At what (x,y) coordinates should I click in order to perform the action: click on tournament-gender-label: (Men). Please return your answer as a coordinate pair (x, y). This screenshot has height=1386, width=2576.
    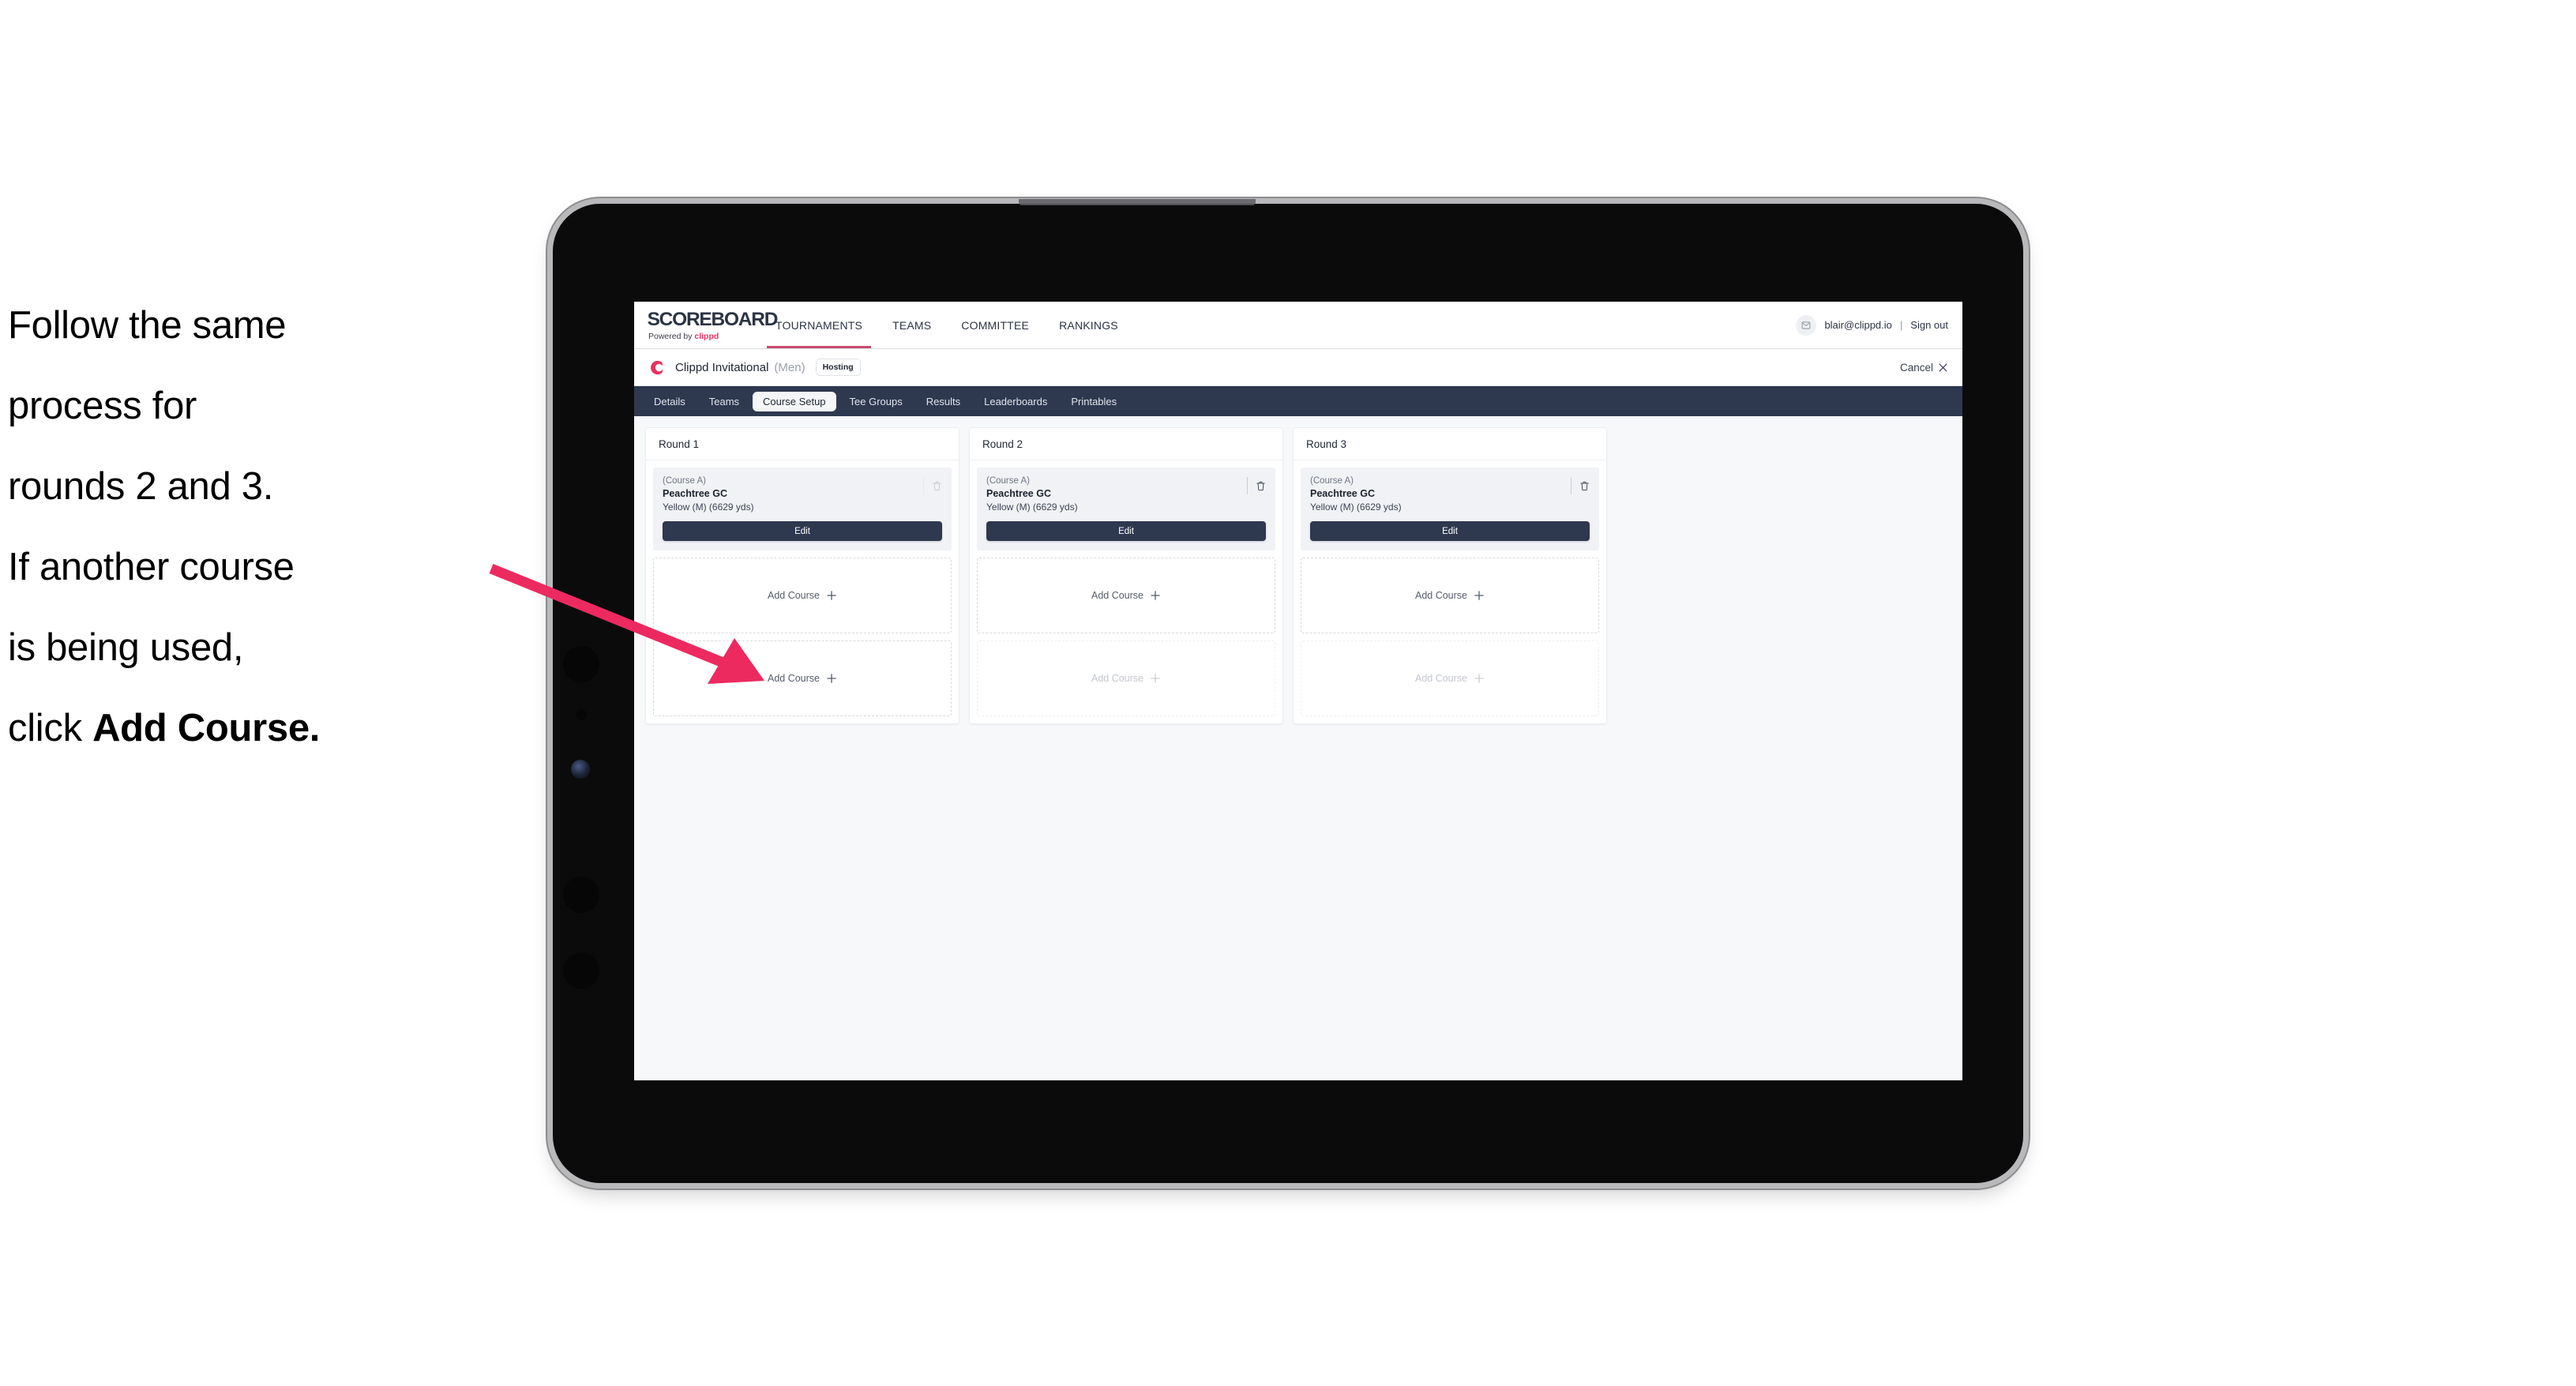
    Looking at the image, I should click on (789, 367).